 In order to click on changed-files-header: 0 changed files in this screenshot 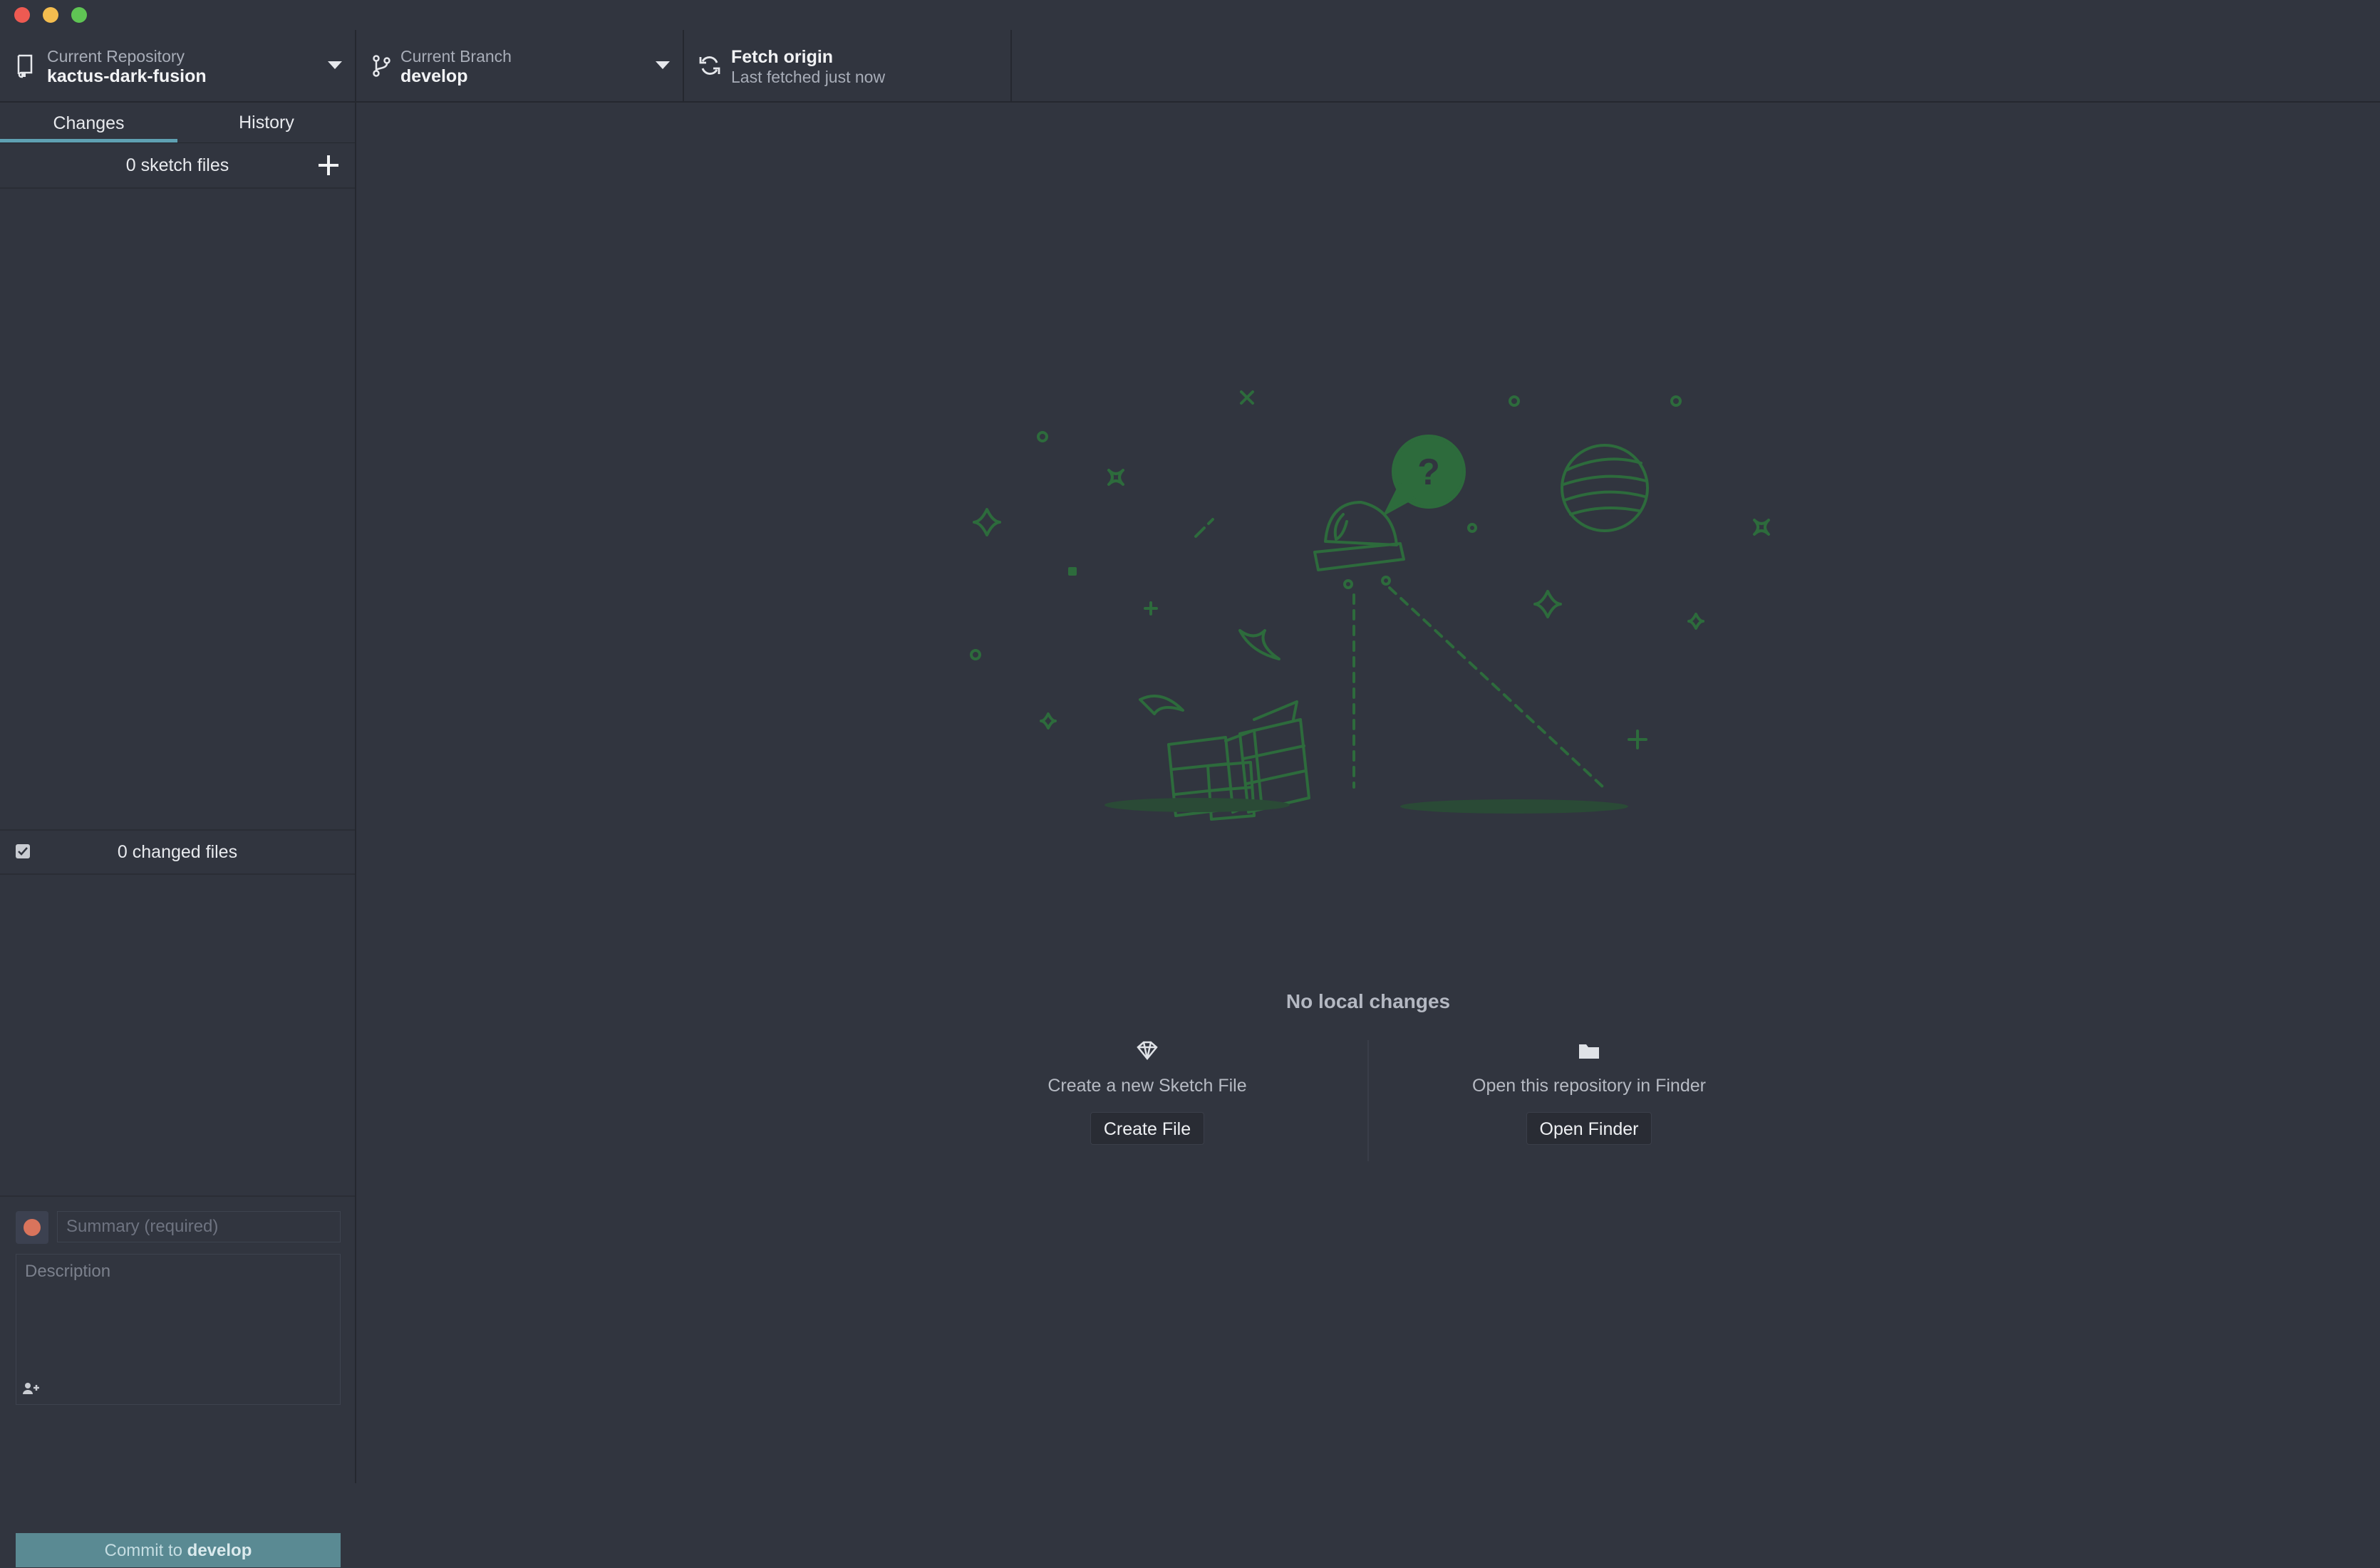, I will do `click(177, 852)`.